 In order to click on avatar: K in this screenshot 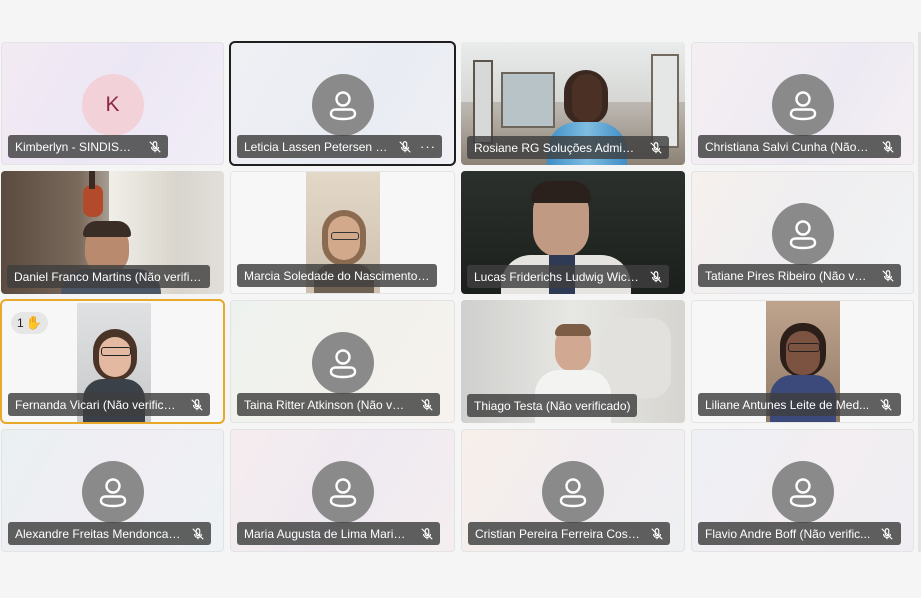, I will do `click(112, 105)`.